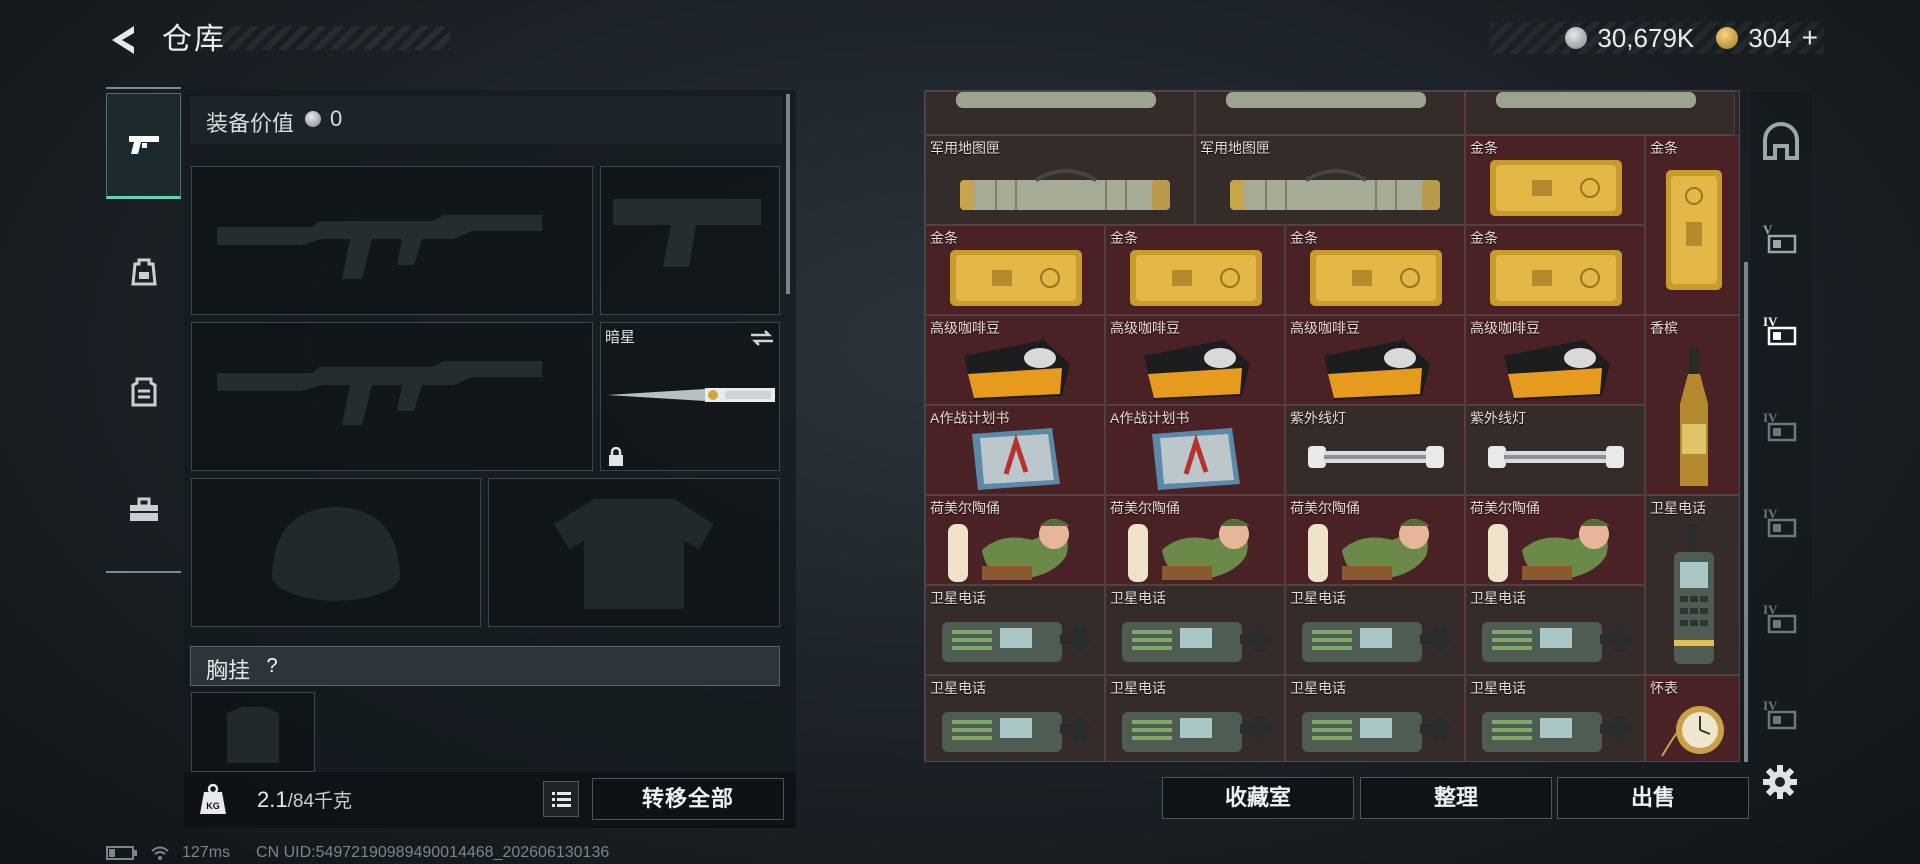  I want to click on help-button: ?, so click(272, 666).